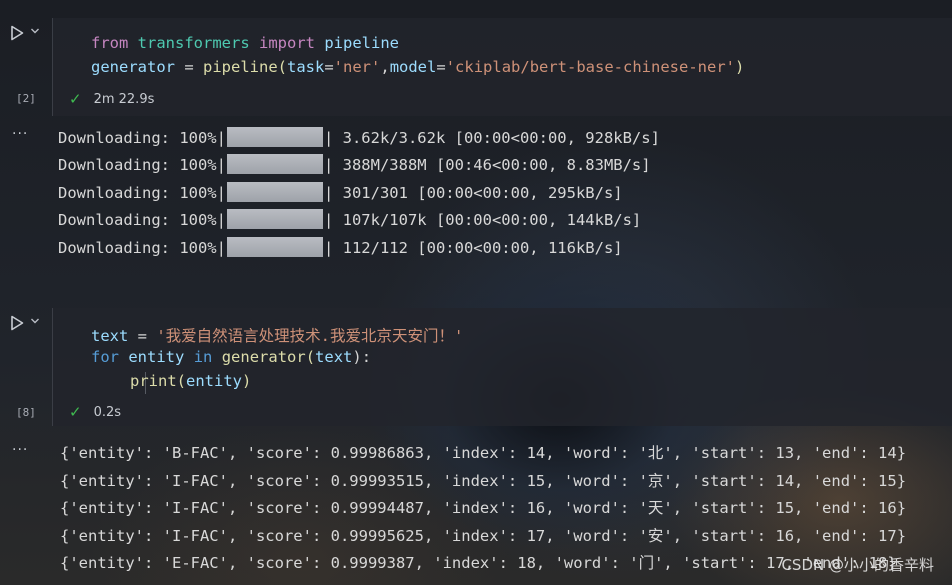 The image size is (952, 585). What do you see at coordinates (482, 220) in the screenshot?
I see `progress-suffix: | 107k/107k [00:00<00:00, 144kB/s]` at bounding box center [482, 220].